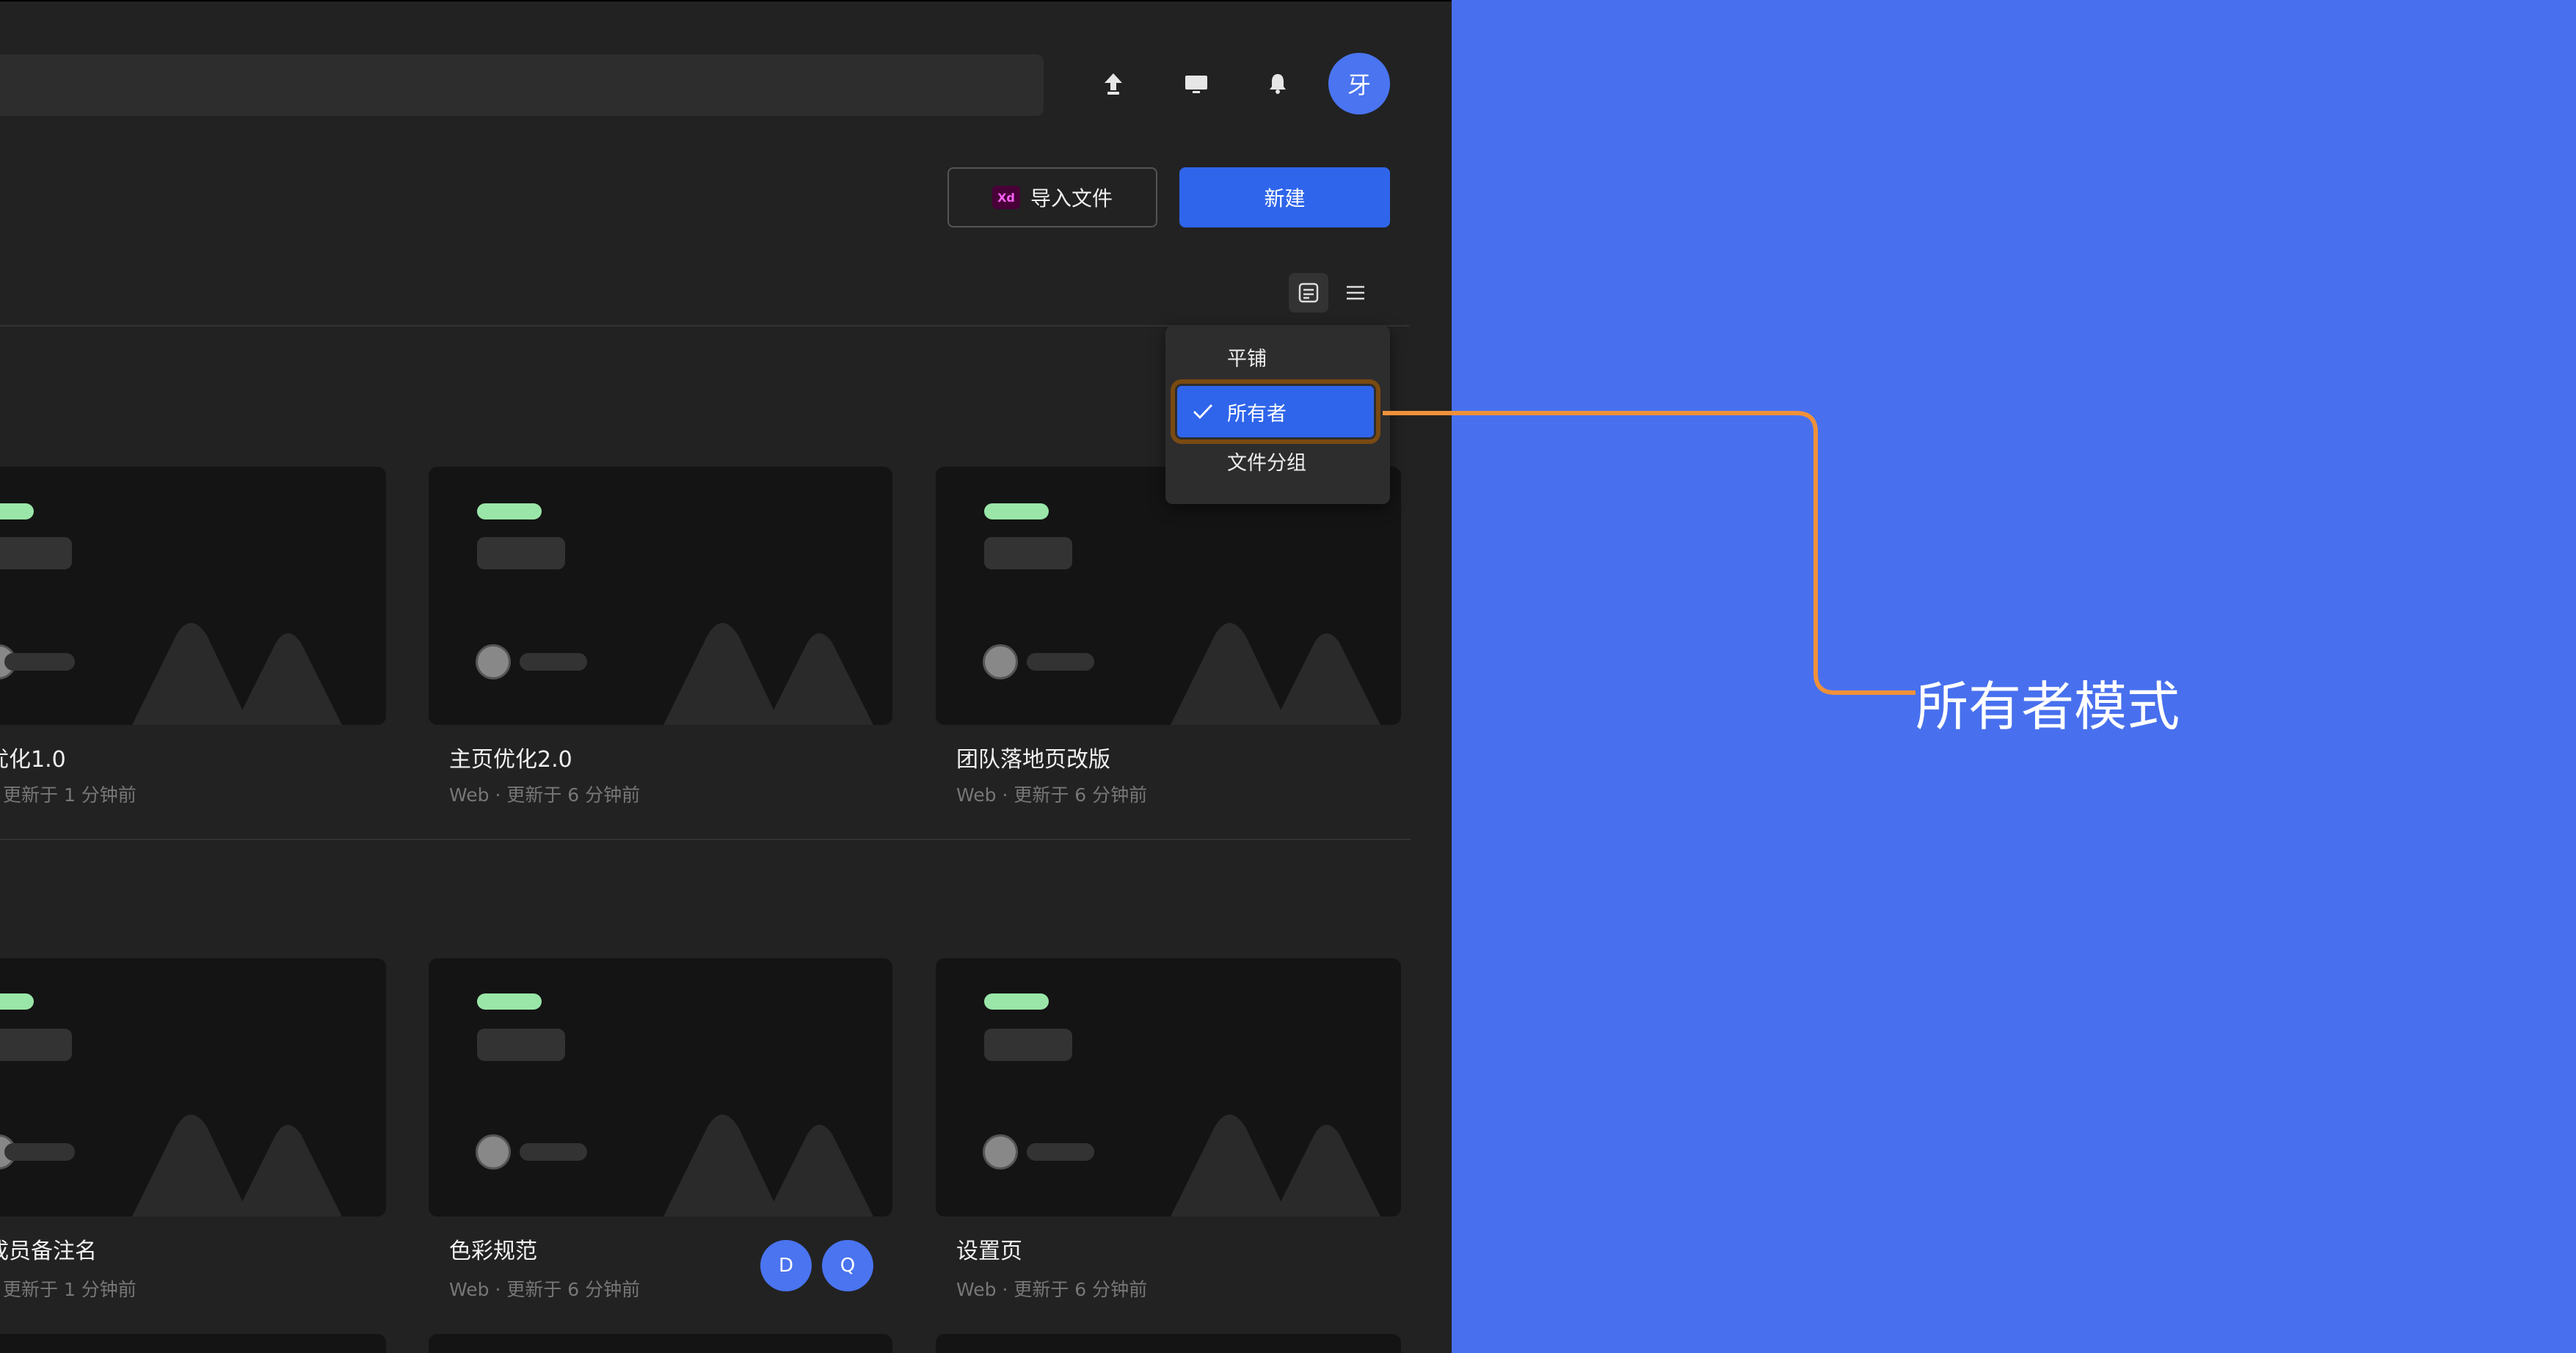 This screenshot has width=2576, height=1353. I want to click on callout-label: 所有者模式, so click(2047, 706).